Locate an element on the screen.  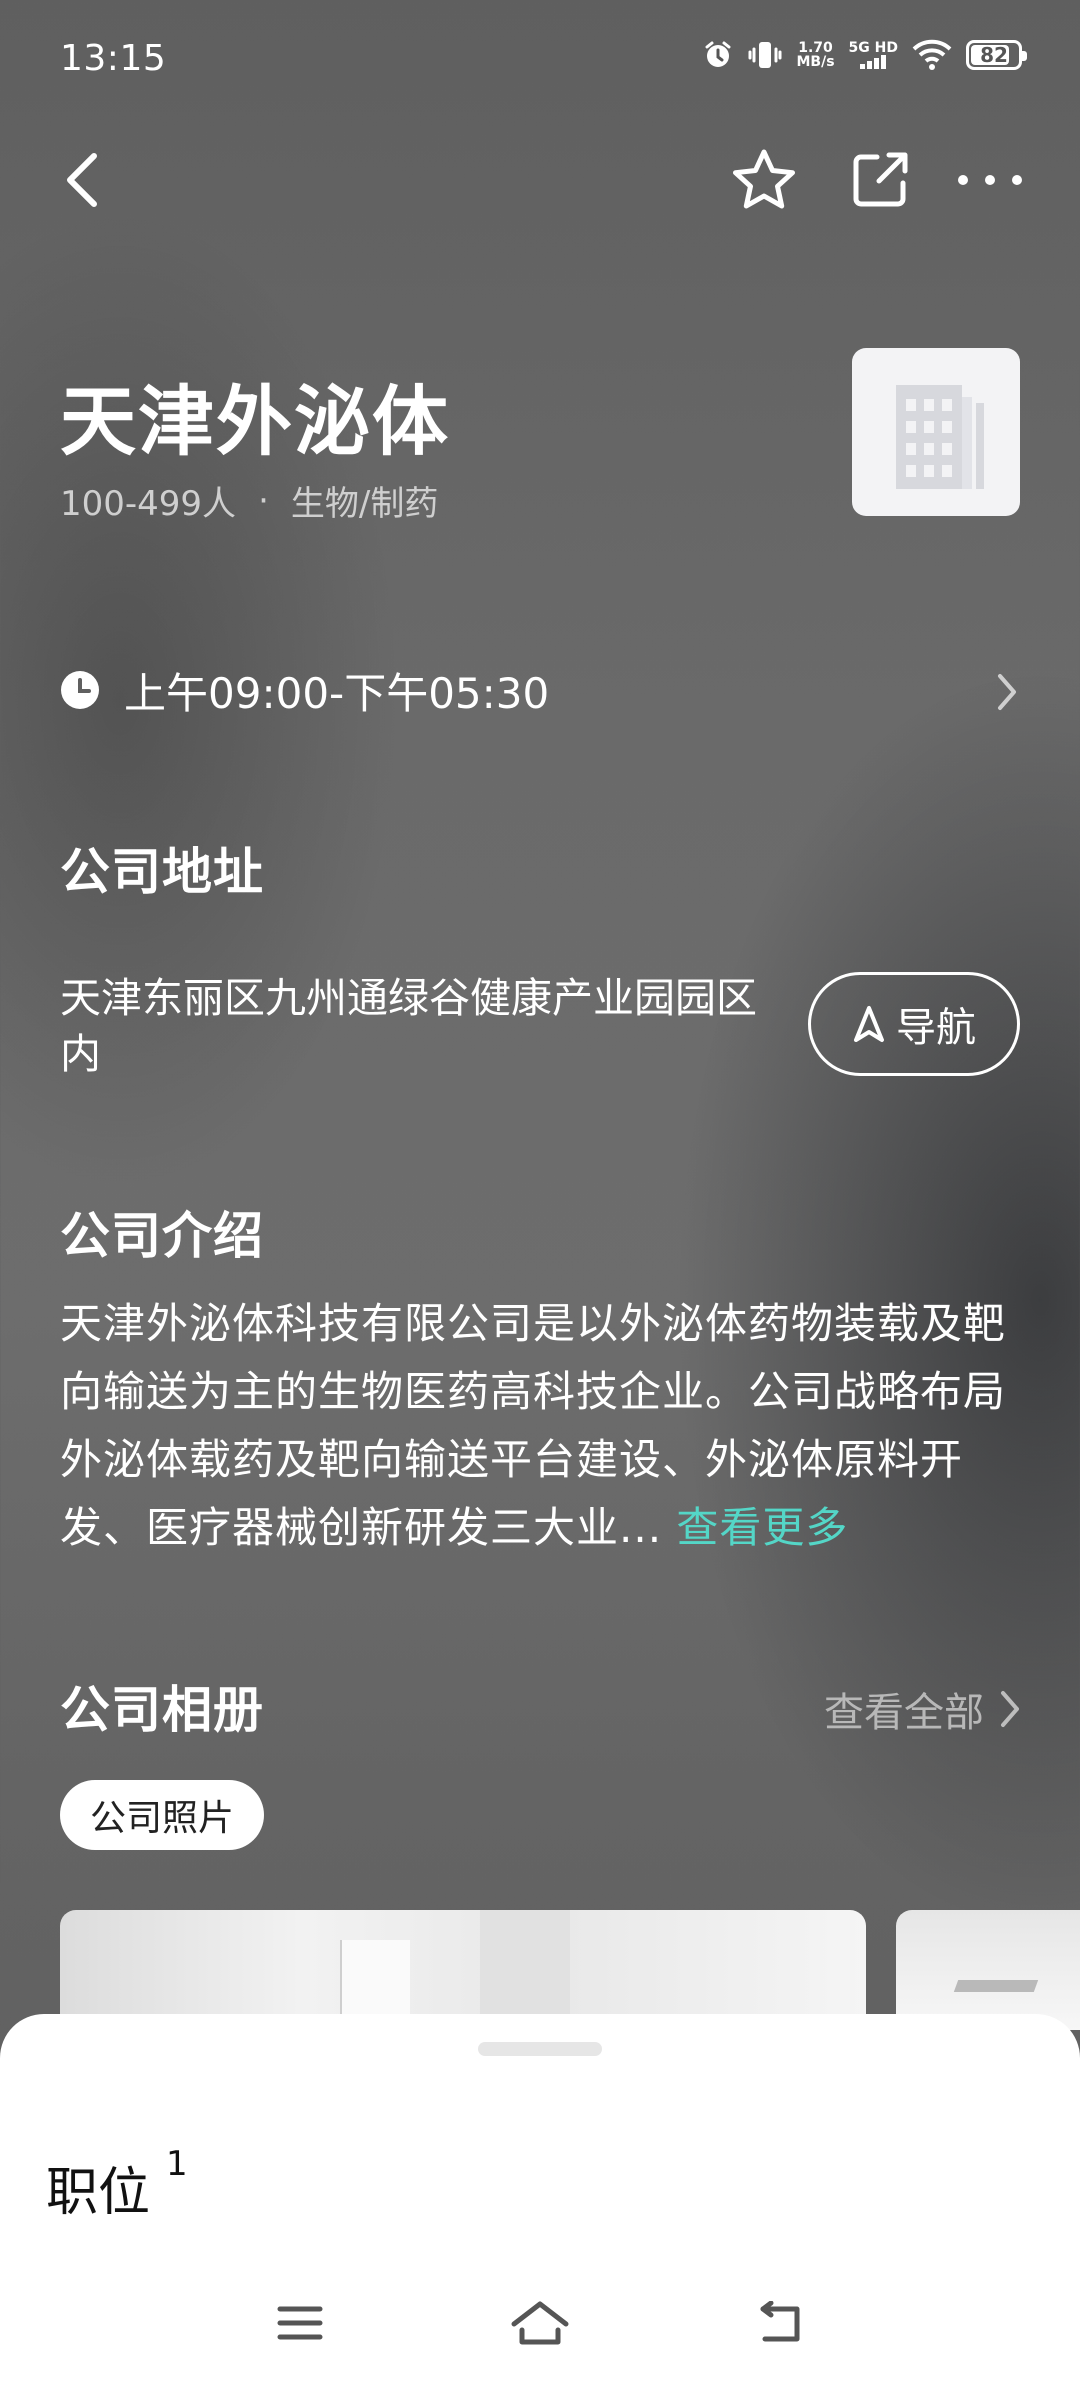
address-section-title: 公司地址 is located at coordinates (162, 872).